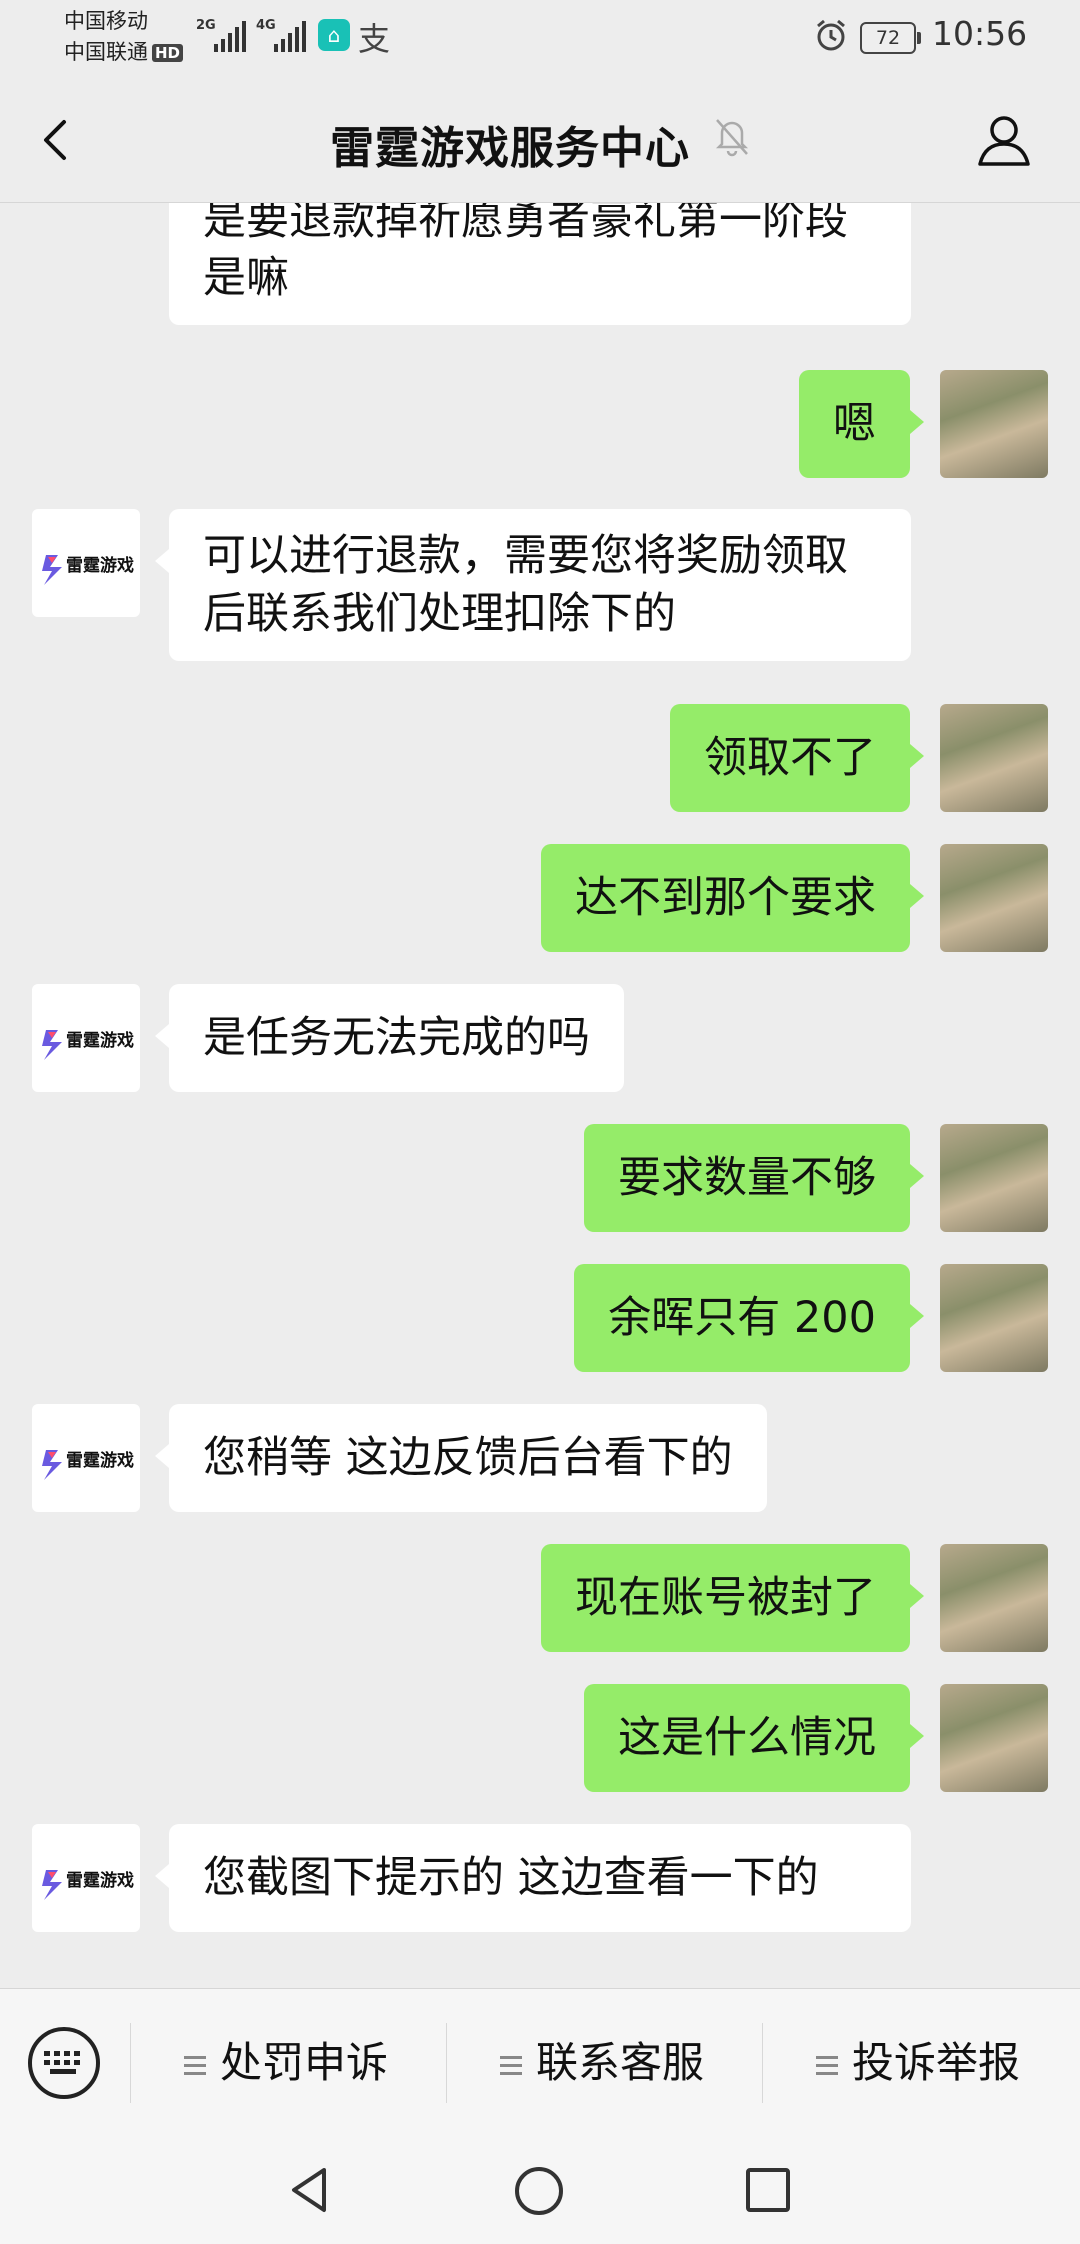 Image resolution: width=1080 pixels, height=2244 pixels. What do you see at coordinates (168, 53) in the screenshot?
I see `hd-badge: HD` at bounding box center [168, 53].